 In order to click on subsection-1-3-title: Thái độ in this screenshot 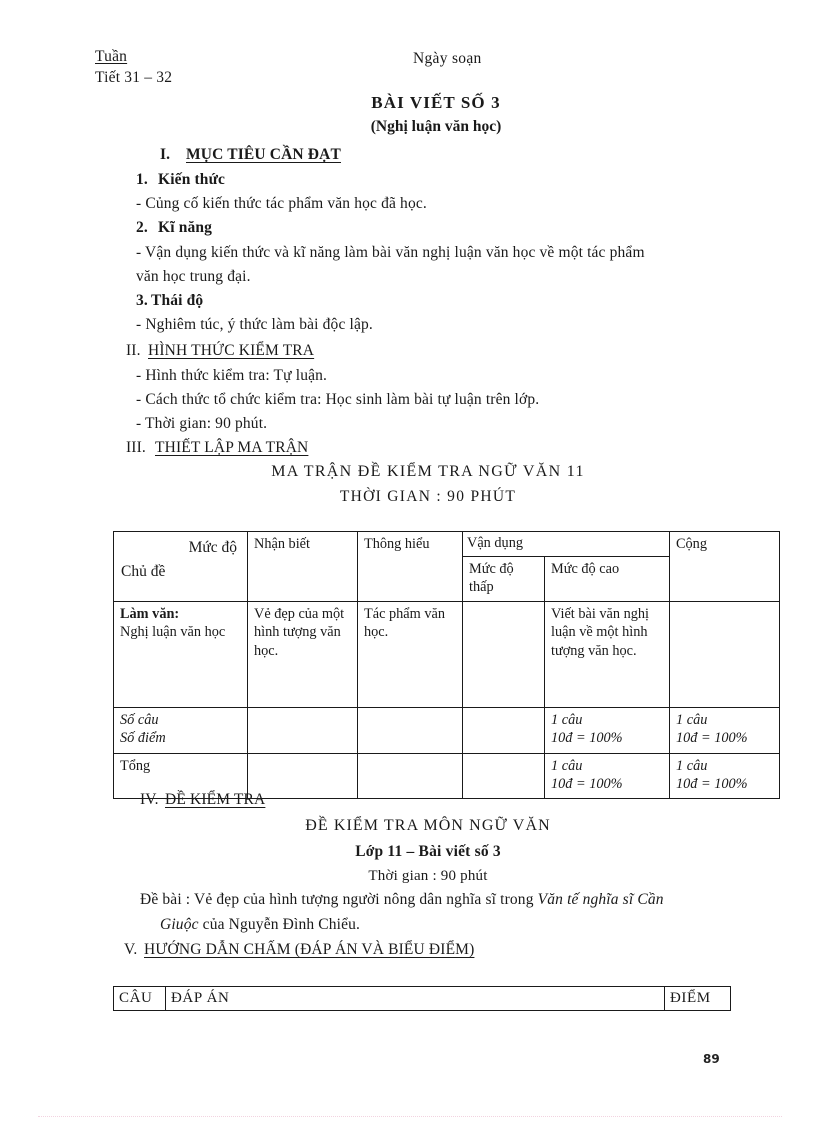, I will do `click(177, 300)`.